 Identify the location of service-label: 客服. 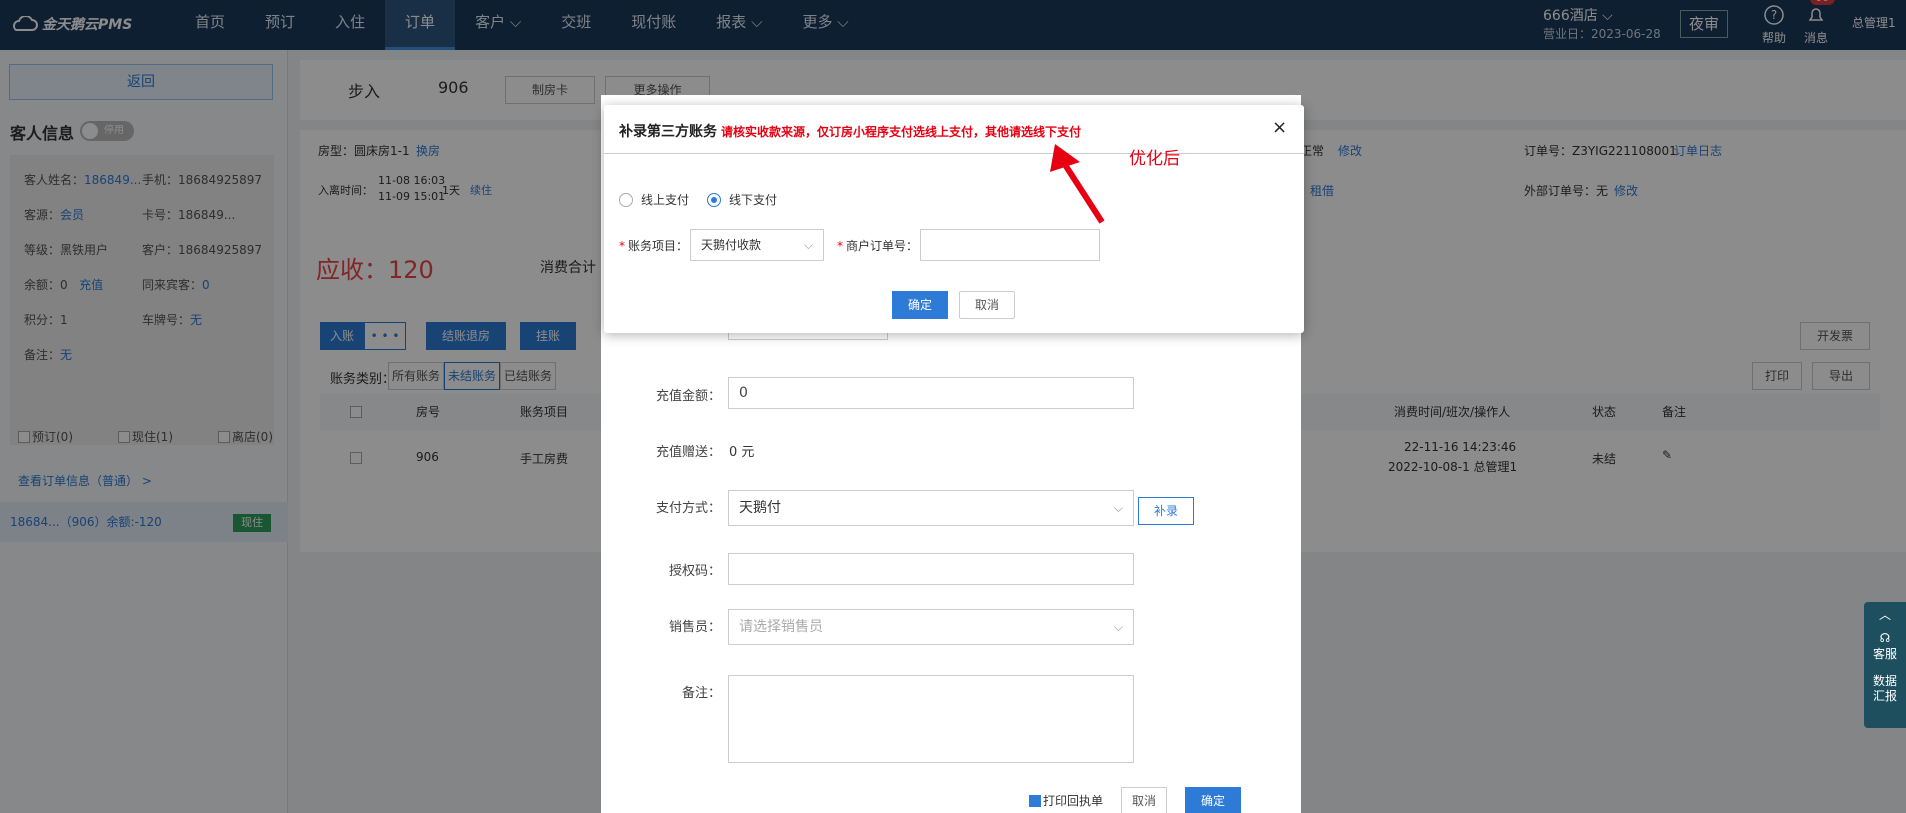
(1884, 654).